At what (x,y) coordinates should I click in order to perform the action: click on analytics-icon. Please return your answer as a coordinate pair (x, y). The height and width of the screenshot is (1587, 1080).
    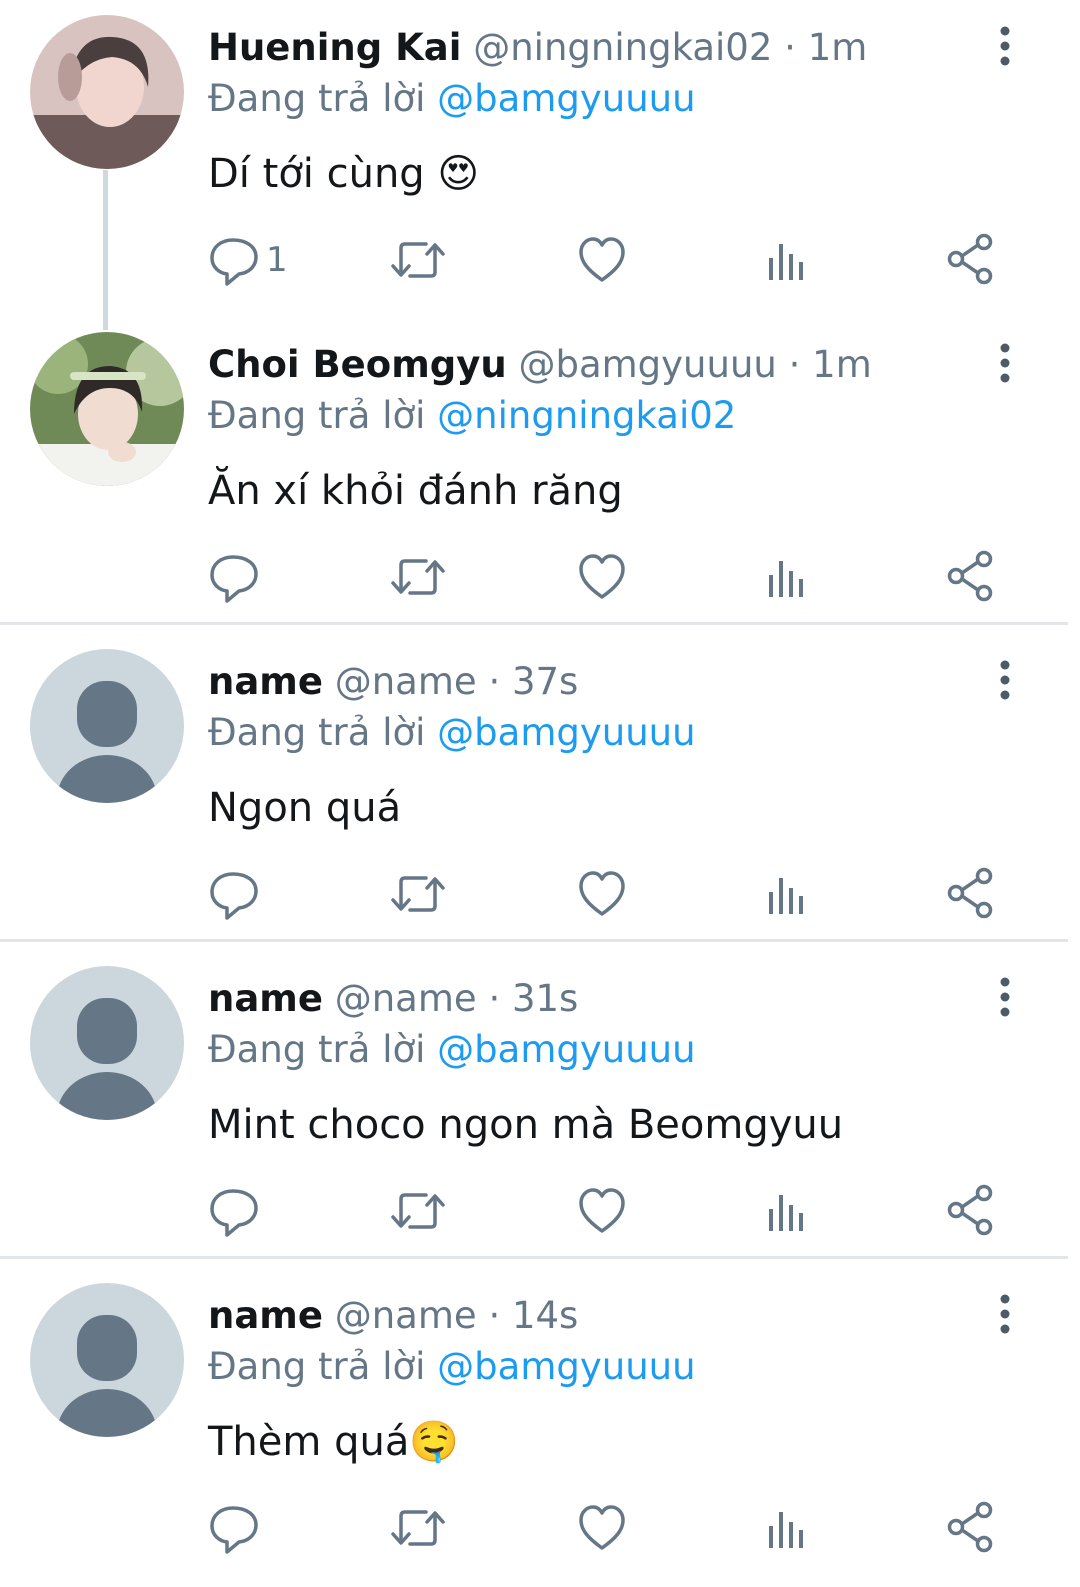
    Looking at the image, I should click on (786, 896).